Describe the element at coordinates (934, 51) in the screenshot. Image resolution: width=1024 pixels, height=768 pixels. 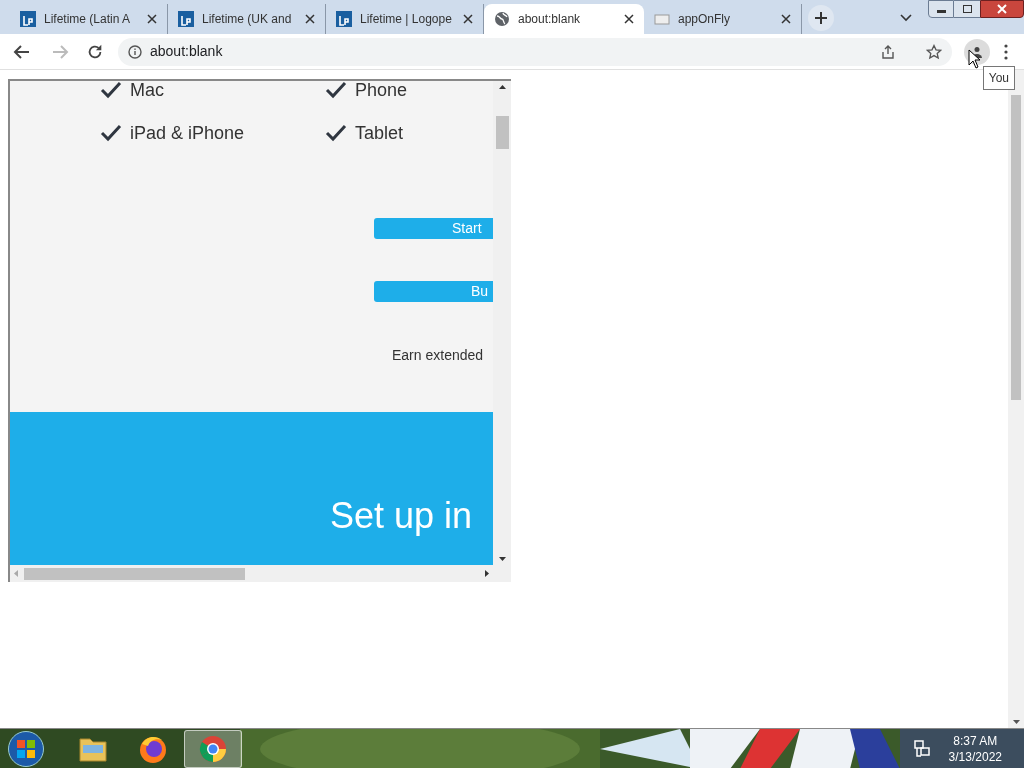
I see `star-icon` at that location.